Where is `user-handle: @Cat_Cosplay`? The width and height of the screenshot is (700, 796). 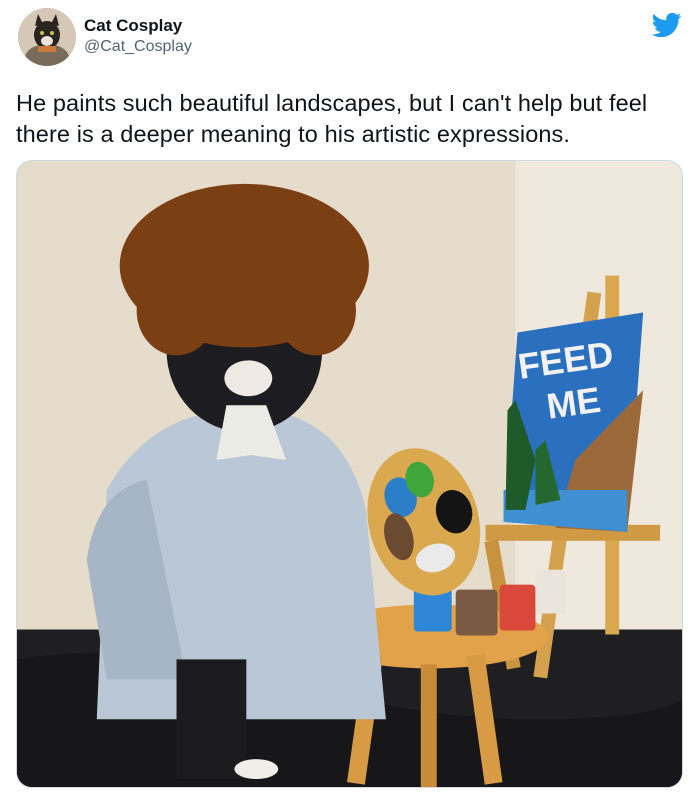
user-handle: @Cat_Cosplay is located at coordinates (138, 47).